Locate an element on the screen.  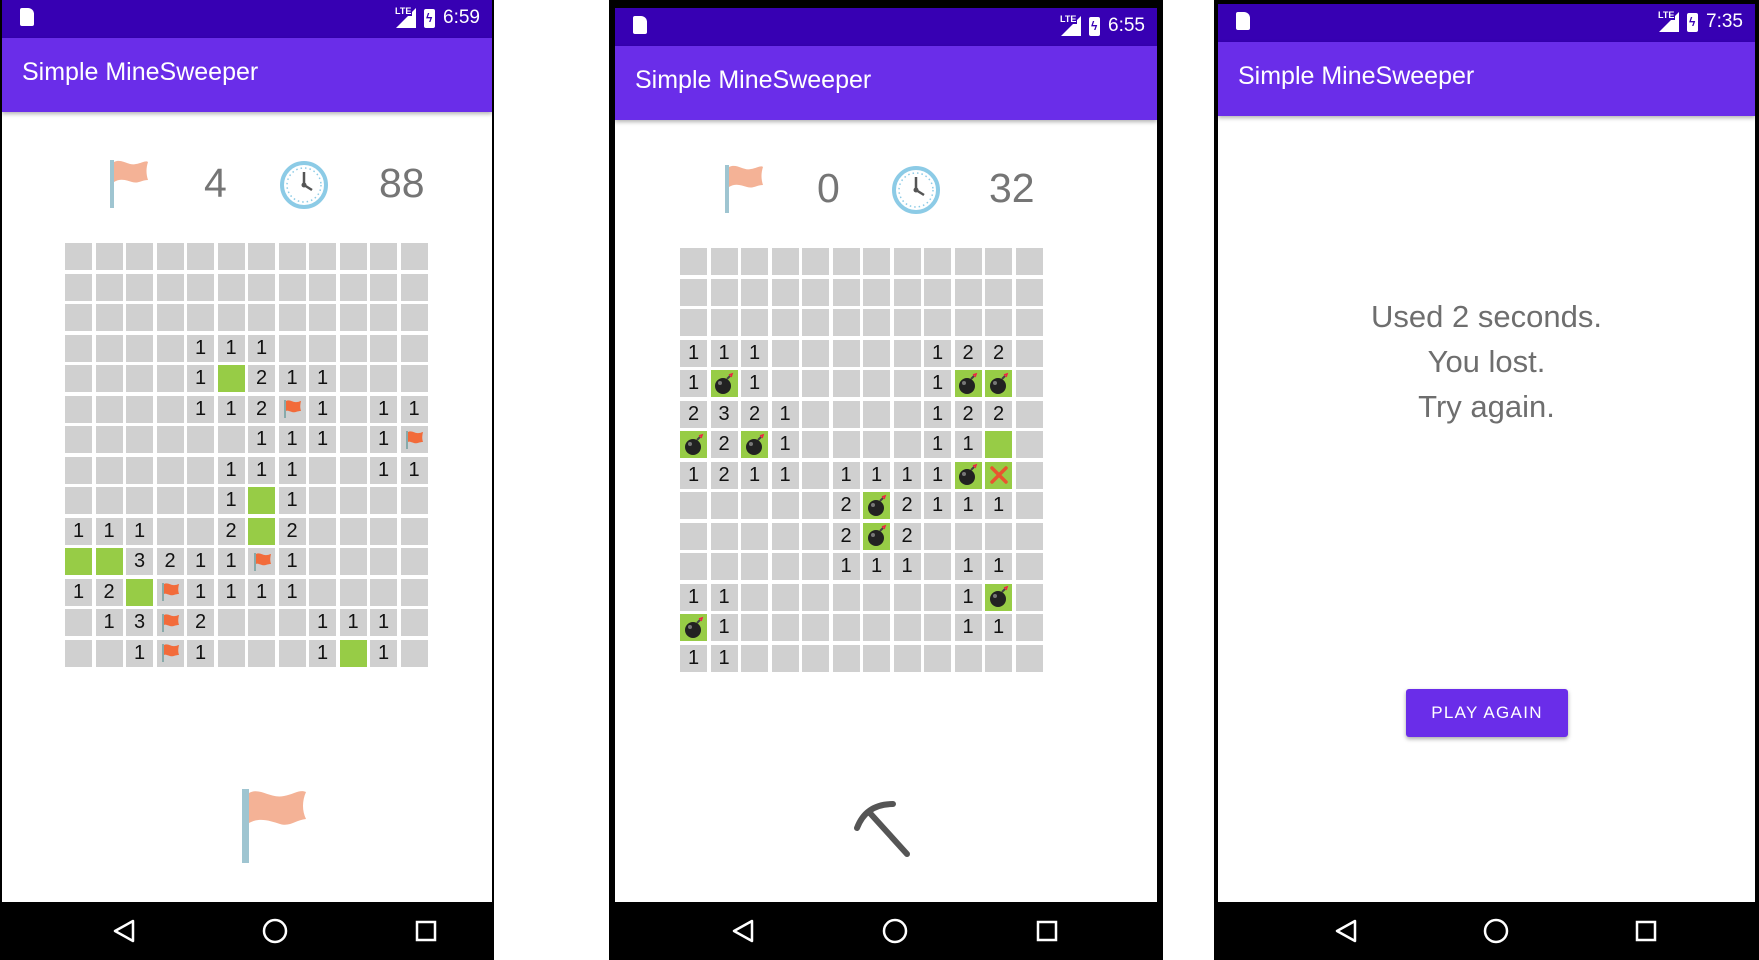
nav-recents is located at coordinates (1047, 931).